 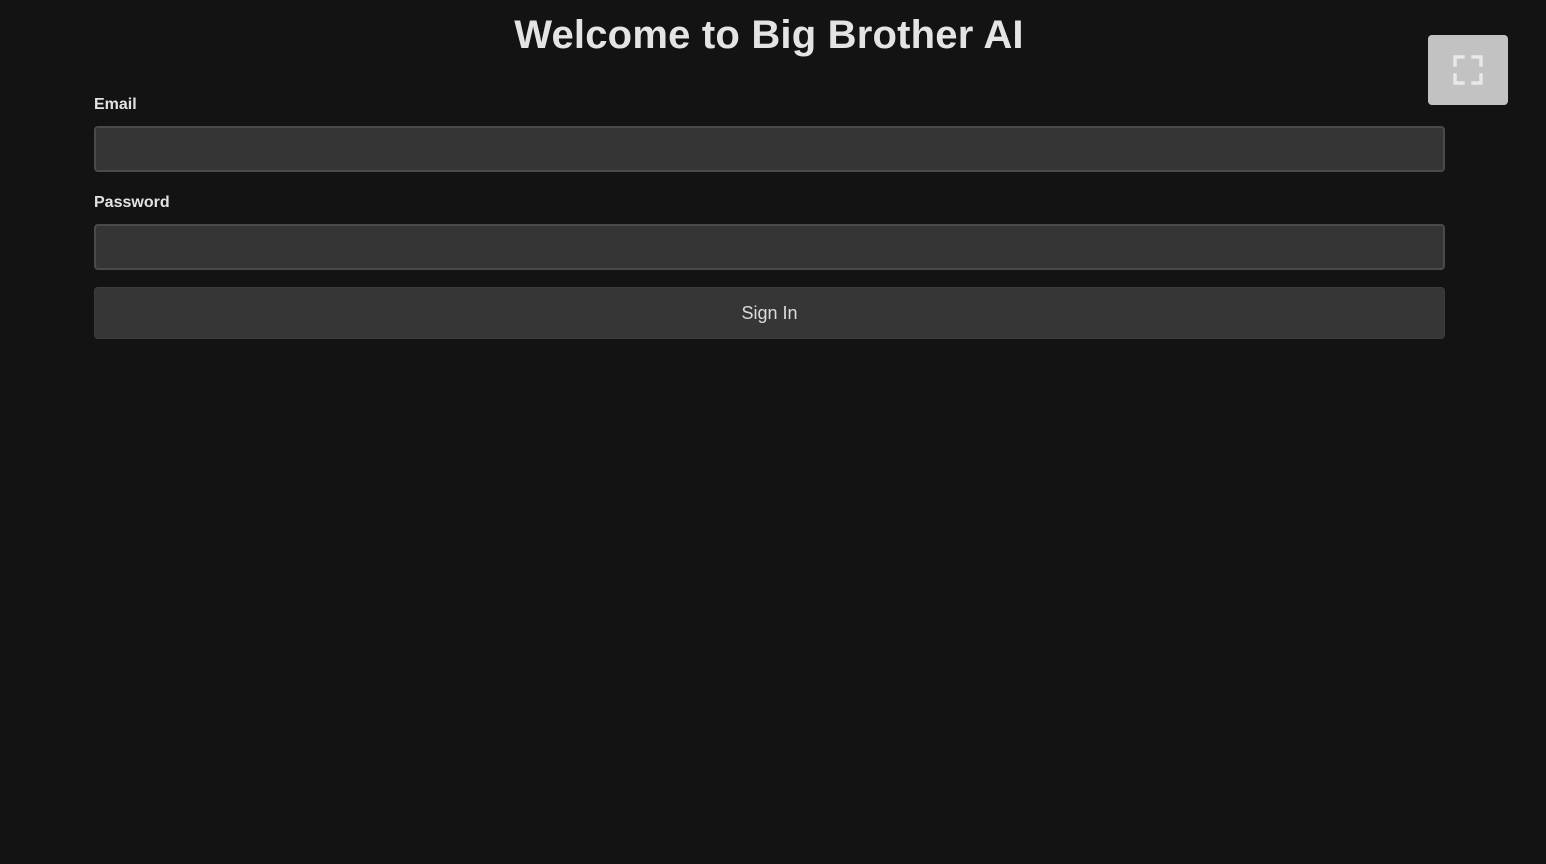 What do you see at coordinates (115, 104) in the screenshot?
I see `email-label: Email` at bounding box center [115, 104].